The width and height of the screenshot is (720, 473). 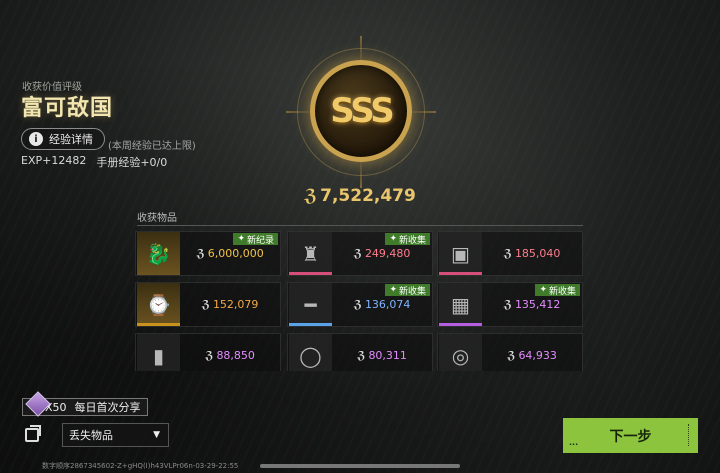 I want to click on gold-dragon-icon: 🐉, so click(x=158, y=253).